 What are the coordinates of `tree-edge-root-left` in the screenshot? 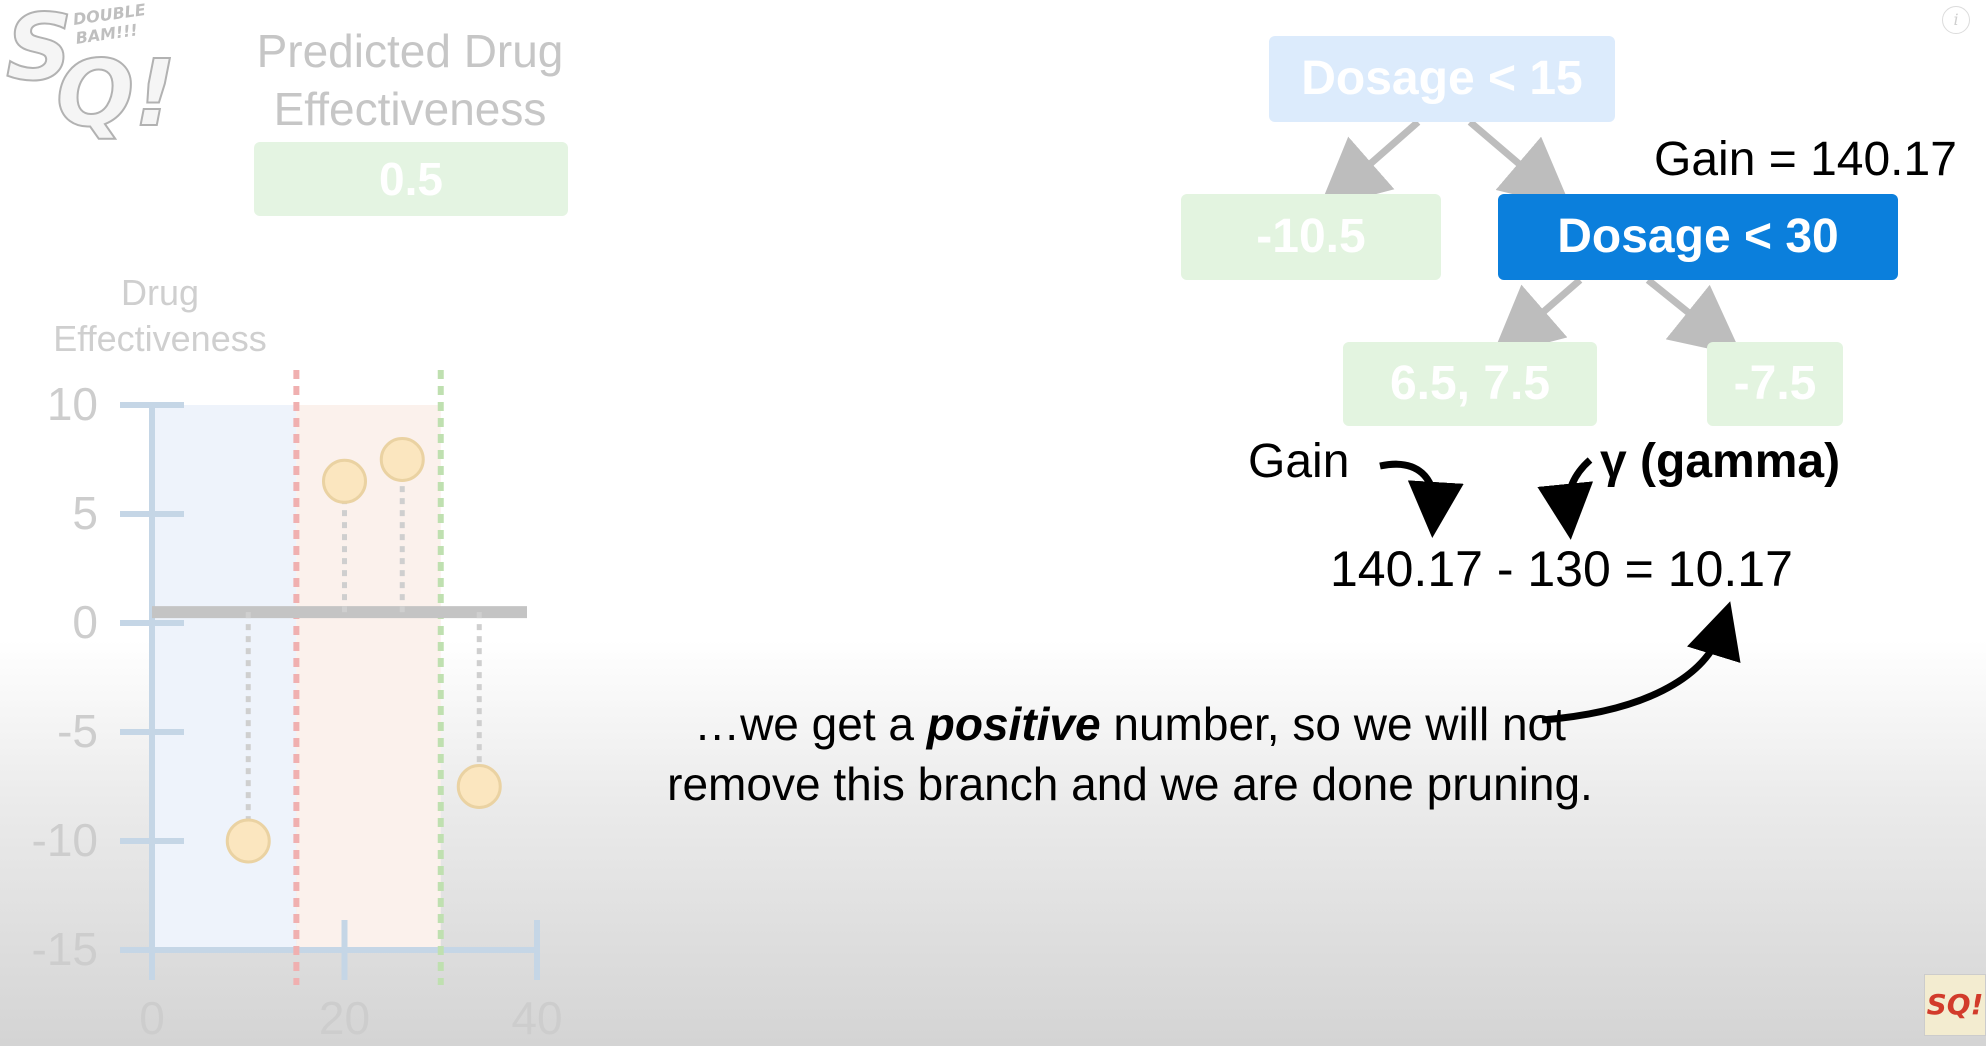 It's located at (1369, 164).